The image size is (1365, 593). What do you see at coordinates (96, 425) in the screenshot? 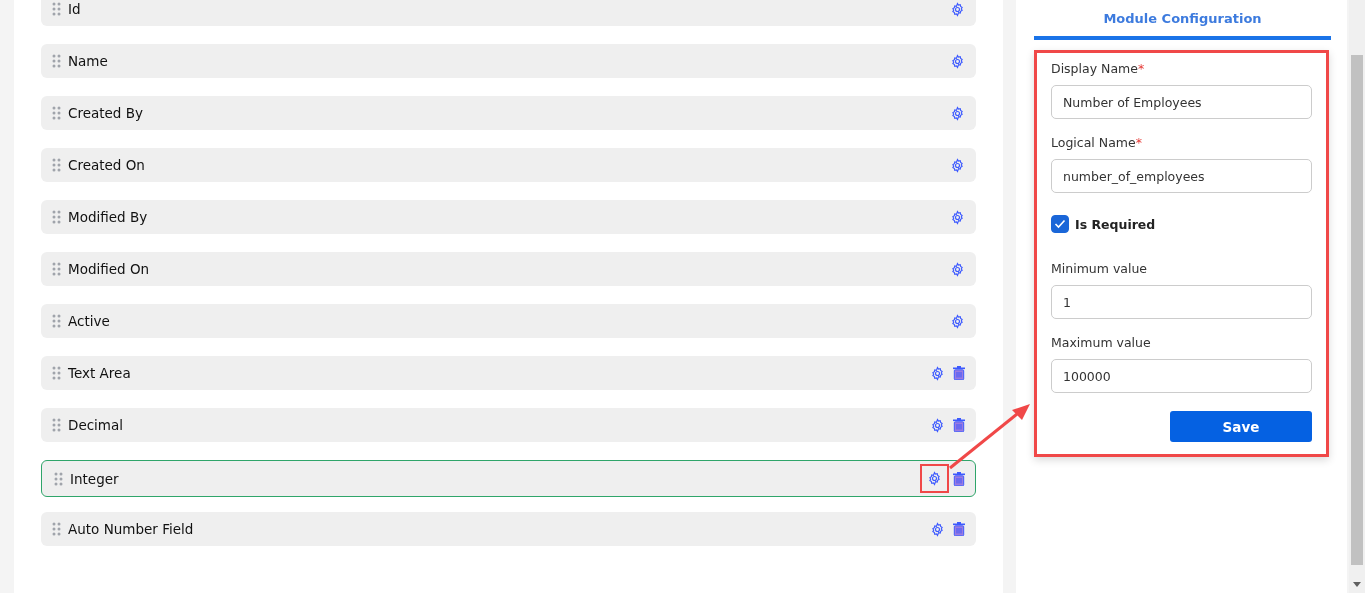
I see `field-label: Decimal` at bounding box center [96, 425].